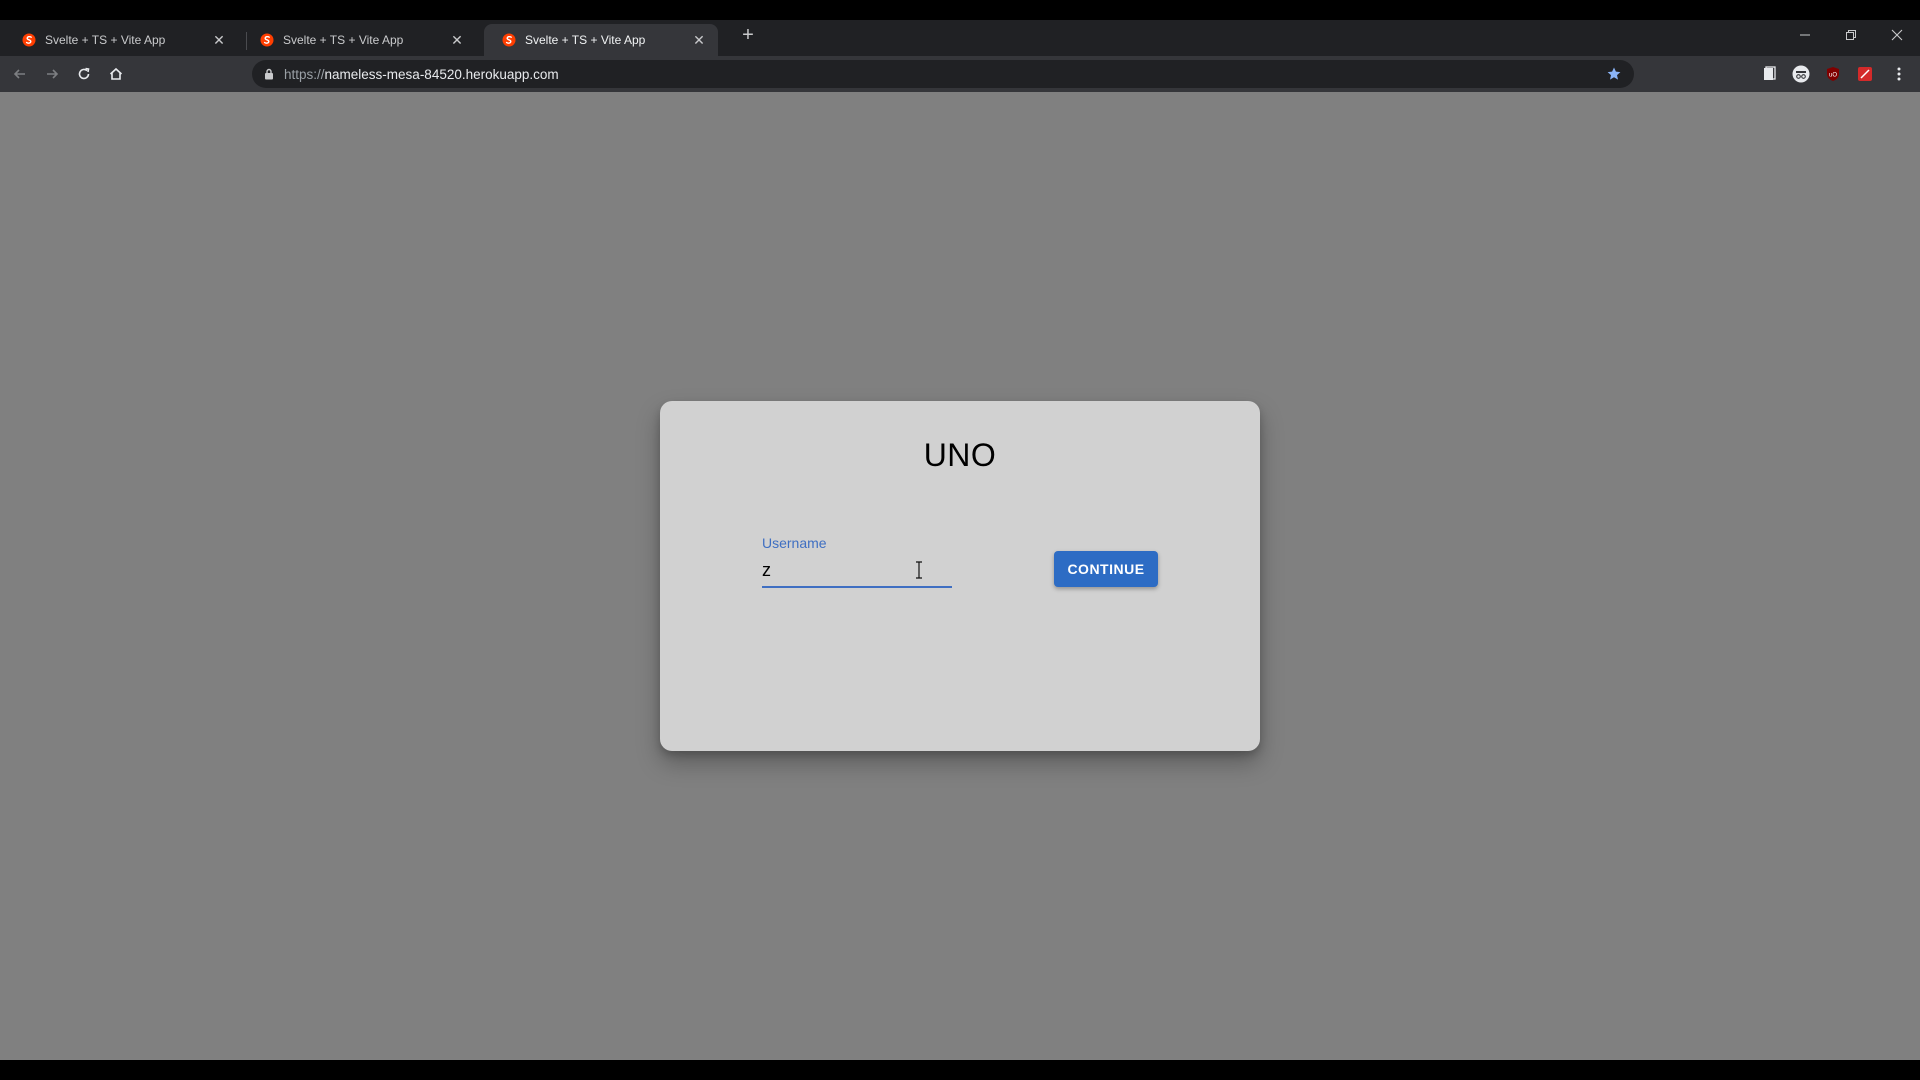 This screenshot has height=1080, width=1920. I want to click on browser-tab-active: Svelte + TS + Vite App ✕, so click(601, 40).